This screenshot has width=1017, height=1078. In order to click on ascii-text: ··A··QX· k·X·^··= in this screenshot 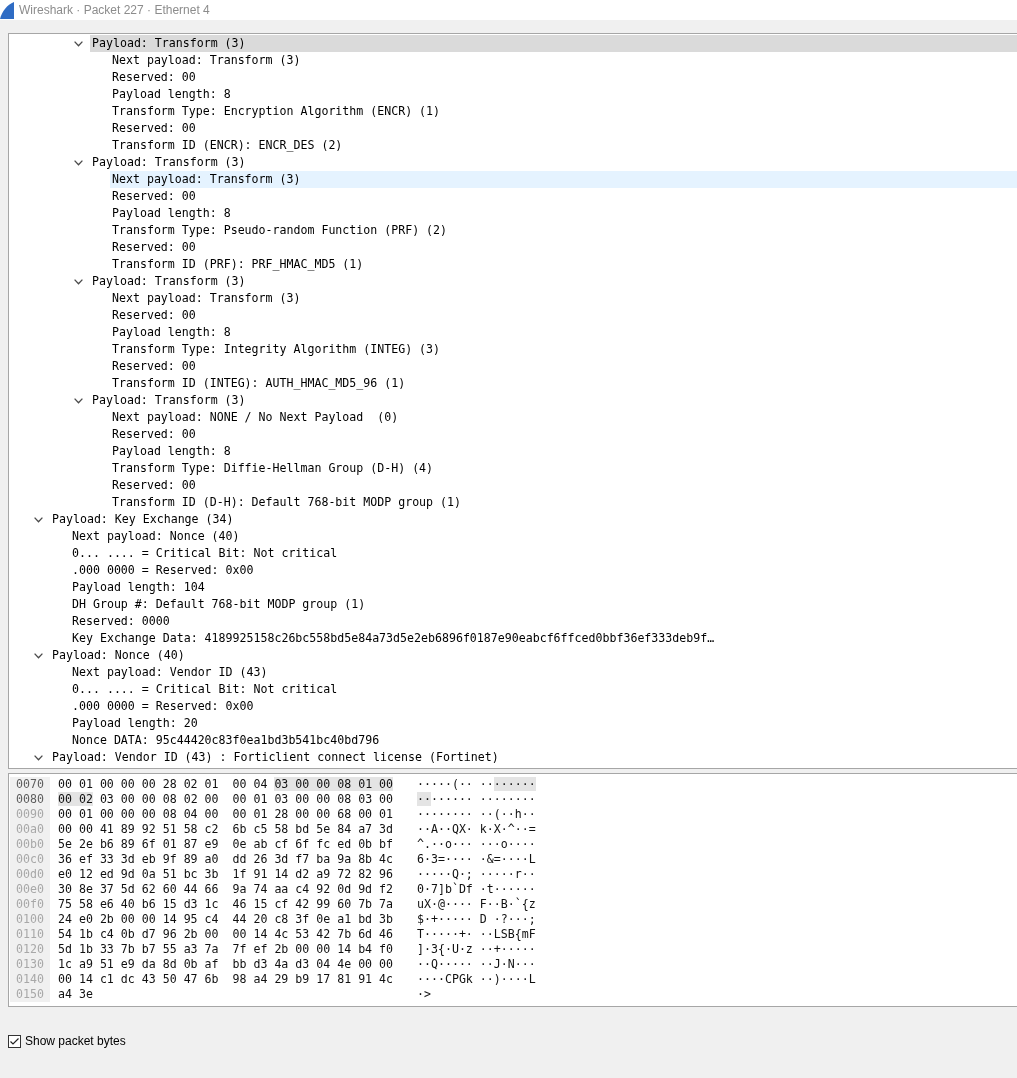, I will do `click(476, 829)`.